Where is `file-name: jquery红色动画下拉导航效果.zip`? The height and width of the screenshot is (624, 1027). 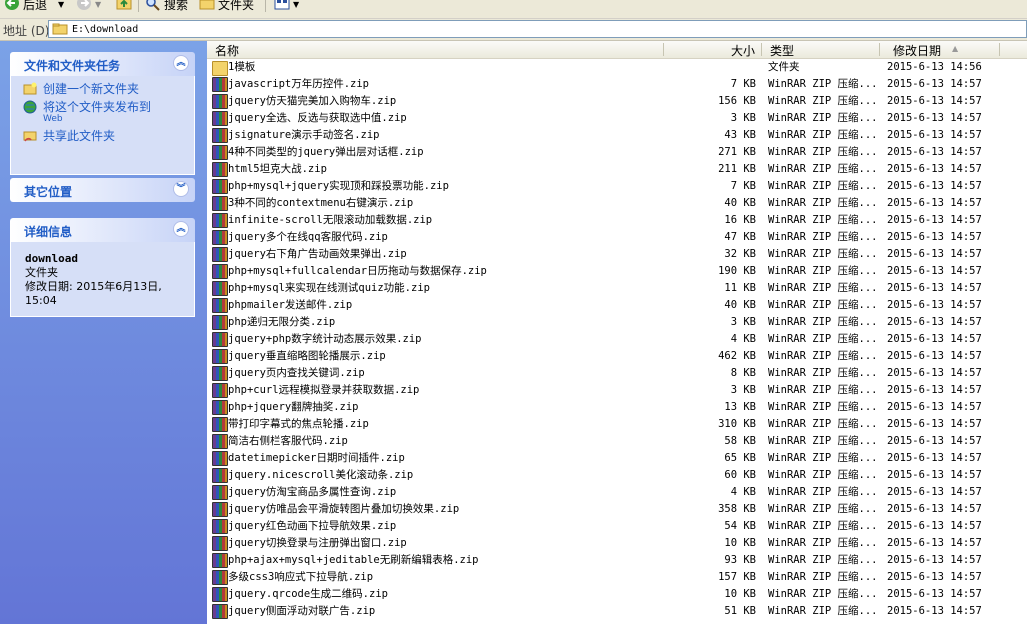 file-name: jquery红色动画下拉导航效果.zip is located at coordinates (312, 526).